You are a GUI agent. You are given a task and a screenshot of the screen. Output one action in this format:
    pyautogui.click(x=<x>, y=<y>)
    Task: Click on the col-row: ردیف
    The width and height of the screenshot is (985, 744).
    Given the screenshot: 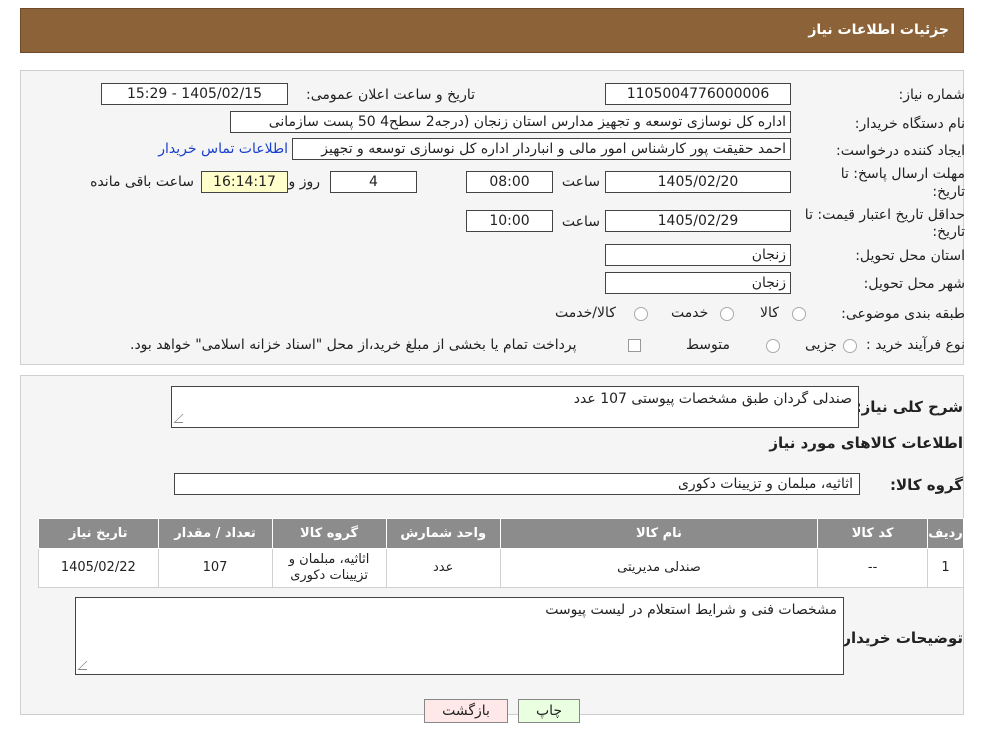 What is the action you would take?
    pyautogui.click(x=945, y=533)
    